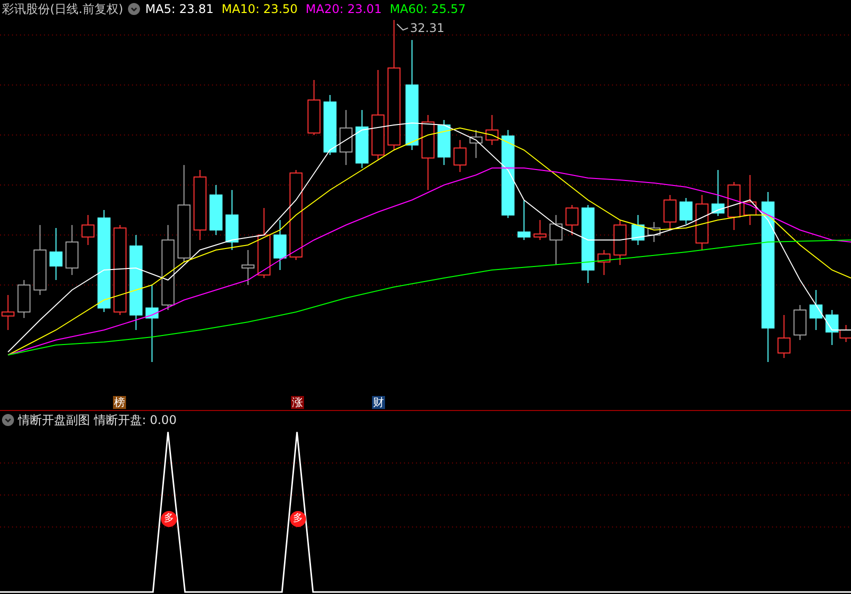 The image size is (851, 594). I want to click on event-badge: 榜, so click(119, 402).